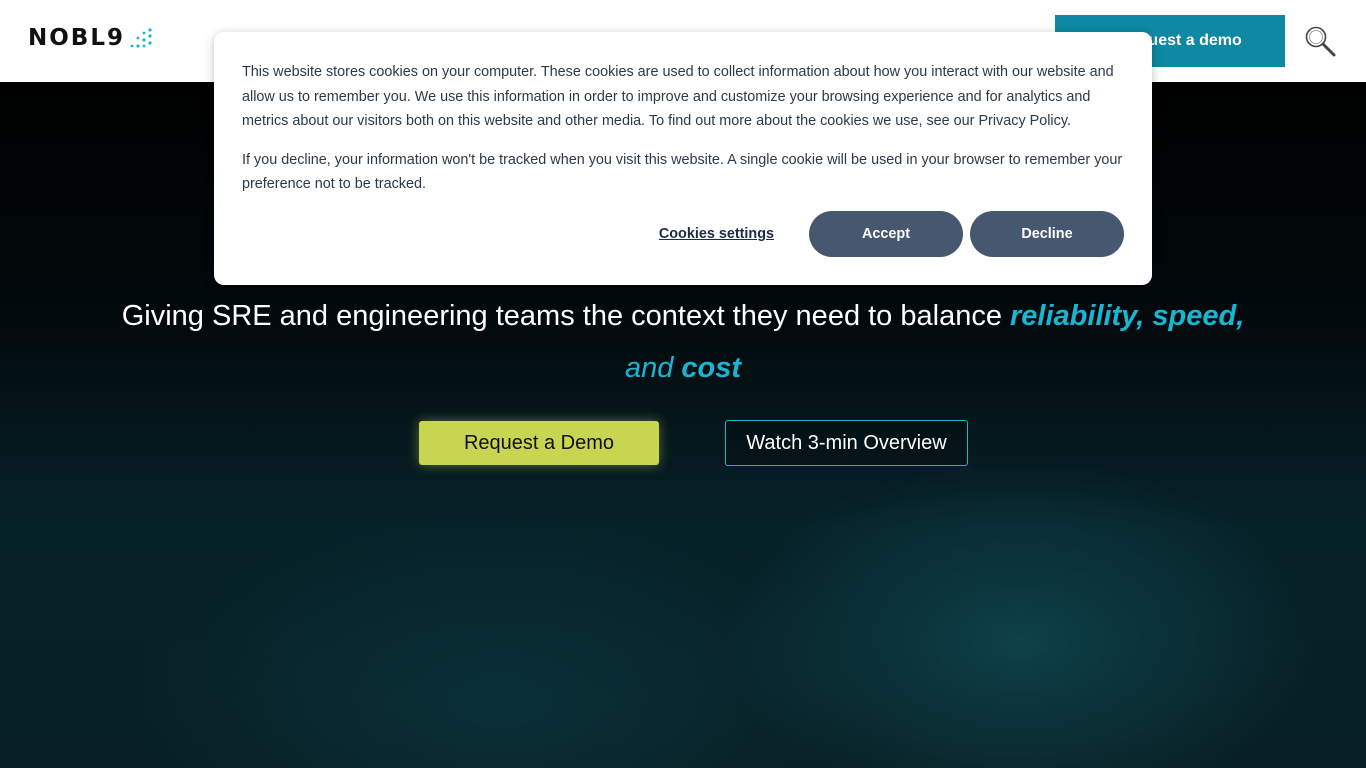 The width and height of the screenshot is (1366, 768). I want to click on cookie-actions: Cookies settings Accept Decline, so click(891, 234).